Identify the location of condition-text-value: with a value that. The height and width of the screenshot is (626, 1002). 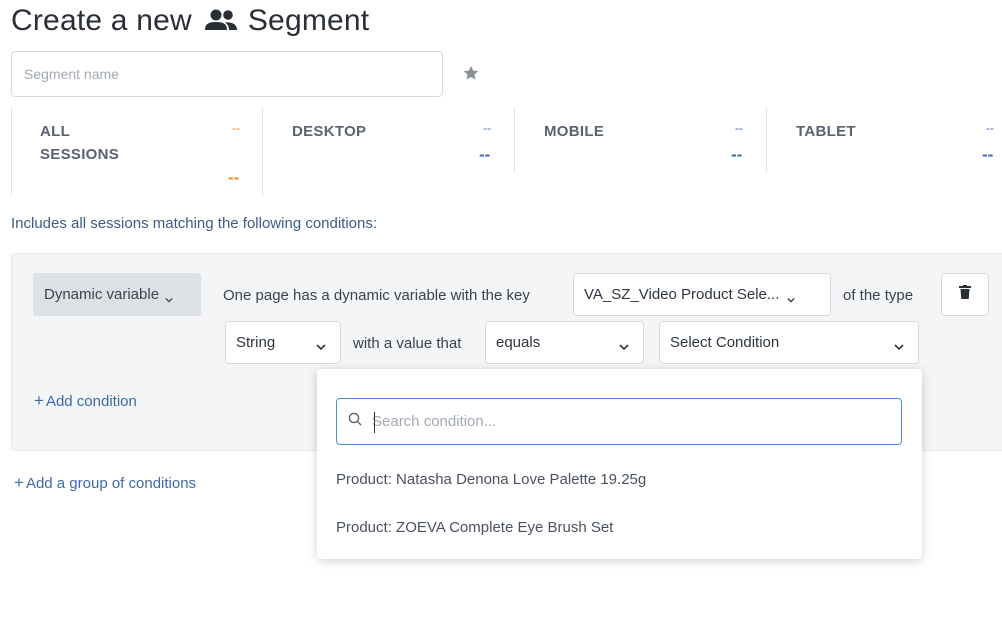
(407, 343).